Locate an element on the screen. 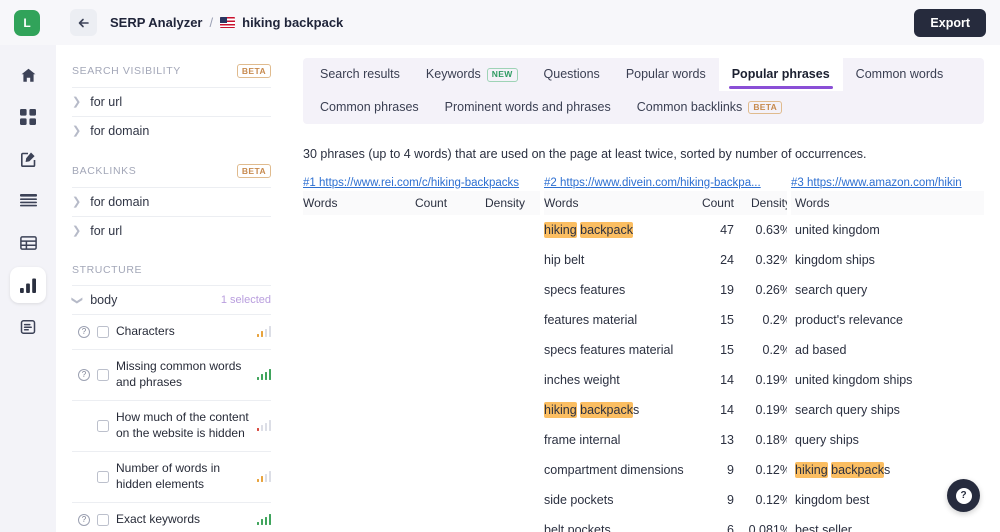 The image size is (1000, 532). header-group-1: Words Count Density is located at coordinates (421, 203).